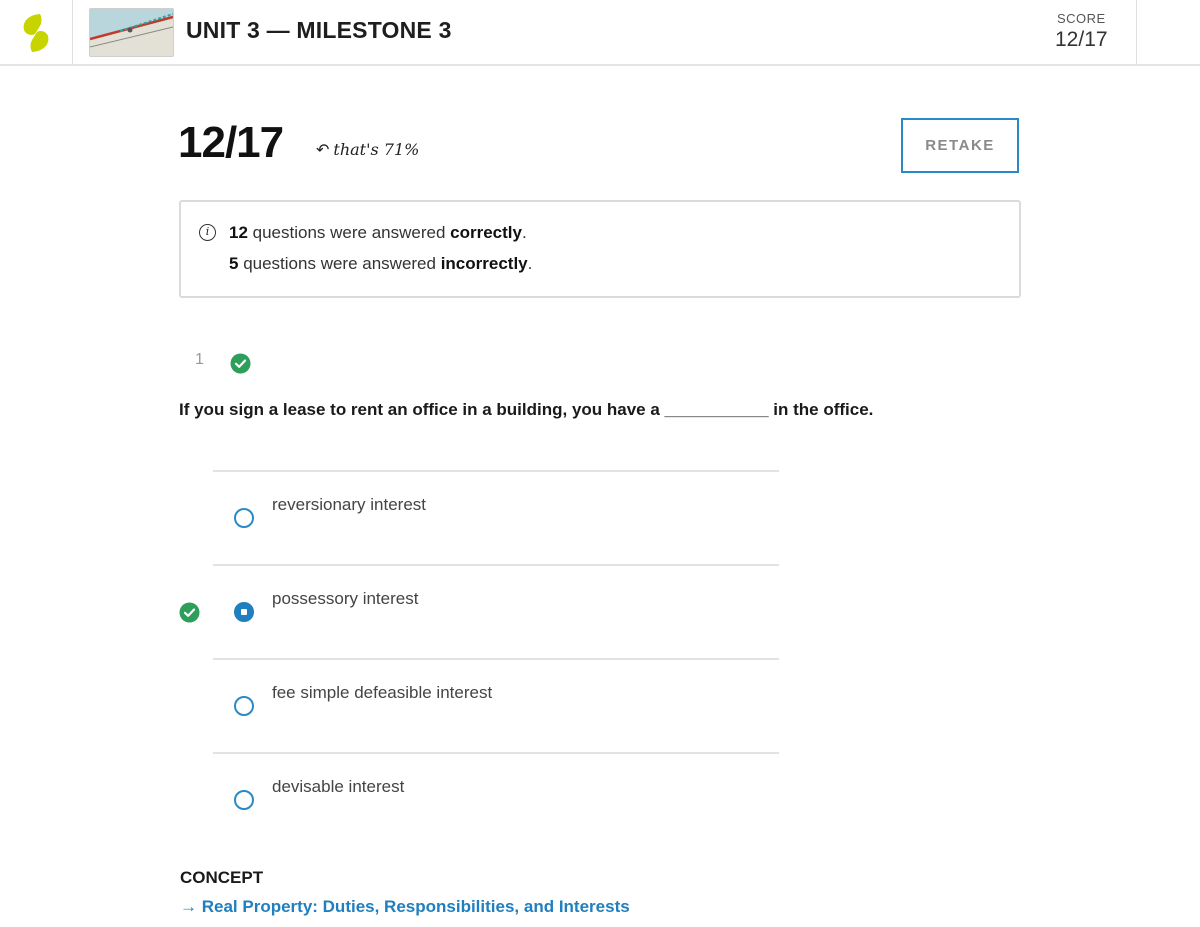  I want to click on correct-summary-text: questions were answered, so click(349, 232).